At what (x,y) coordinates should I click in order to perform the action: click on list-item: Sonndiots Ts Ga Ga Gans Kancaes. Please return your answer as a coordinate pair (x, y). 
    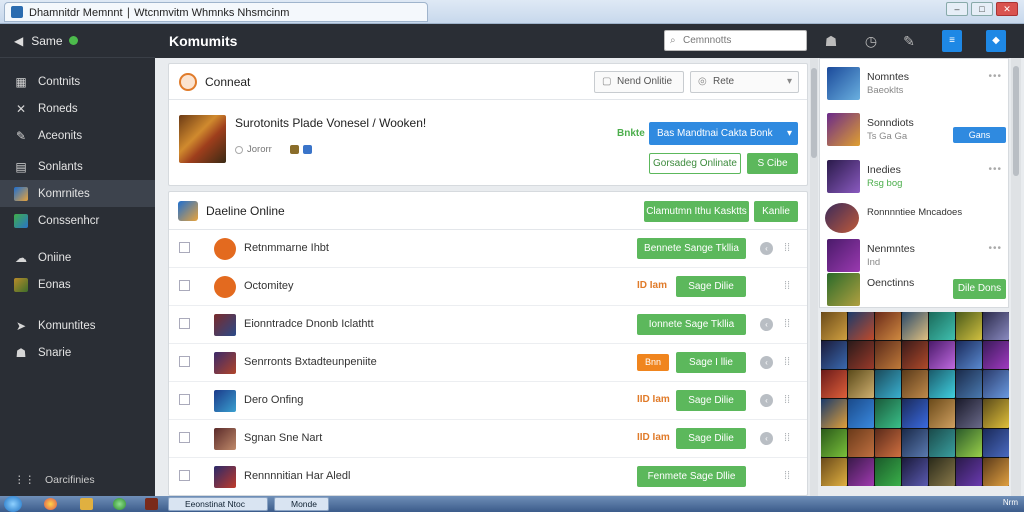
    Looking at the image, I should click on (914, 132).